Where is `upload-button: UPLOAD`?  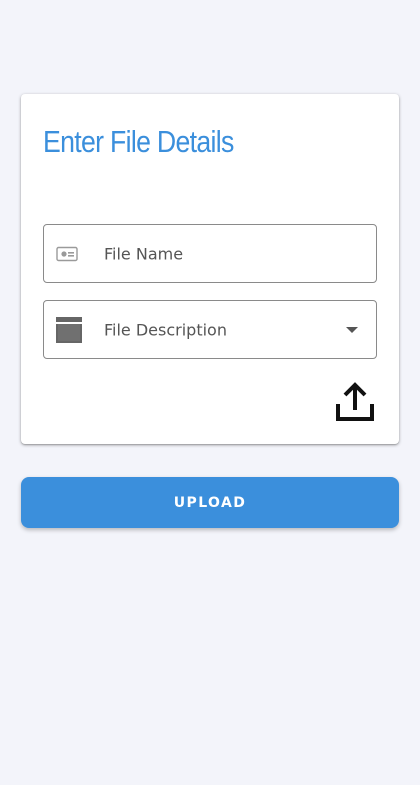
upload-button: UPLOAD is located at coordinates (210, 502).